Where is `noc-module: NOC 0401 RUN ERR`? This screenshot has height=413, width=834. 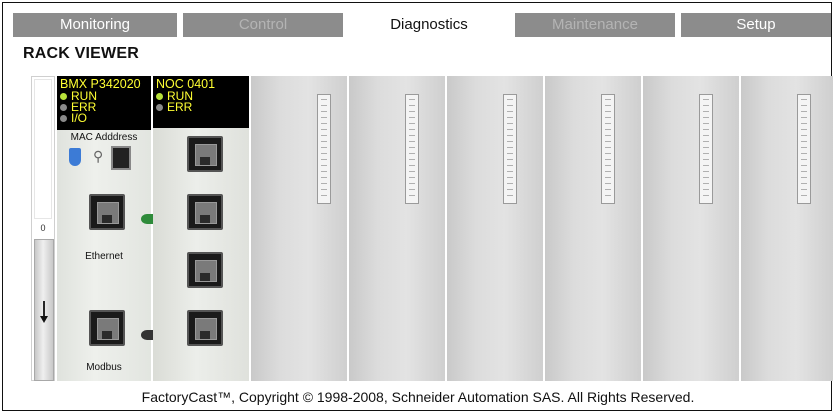
noc-module: NOC 0401 RUN ERR is located at coordinates (201, 228).